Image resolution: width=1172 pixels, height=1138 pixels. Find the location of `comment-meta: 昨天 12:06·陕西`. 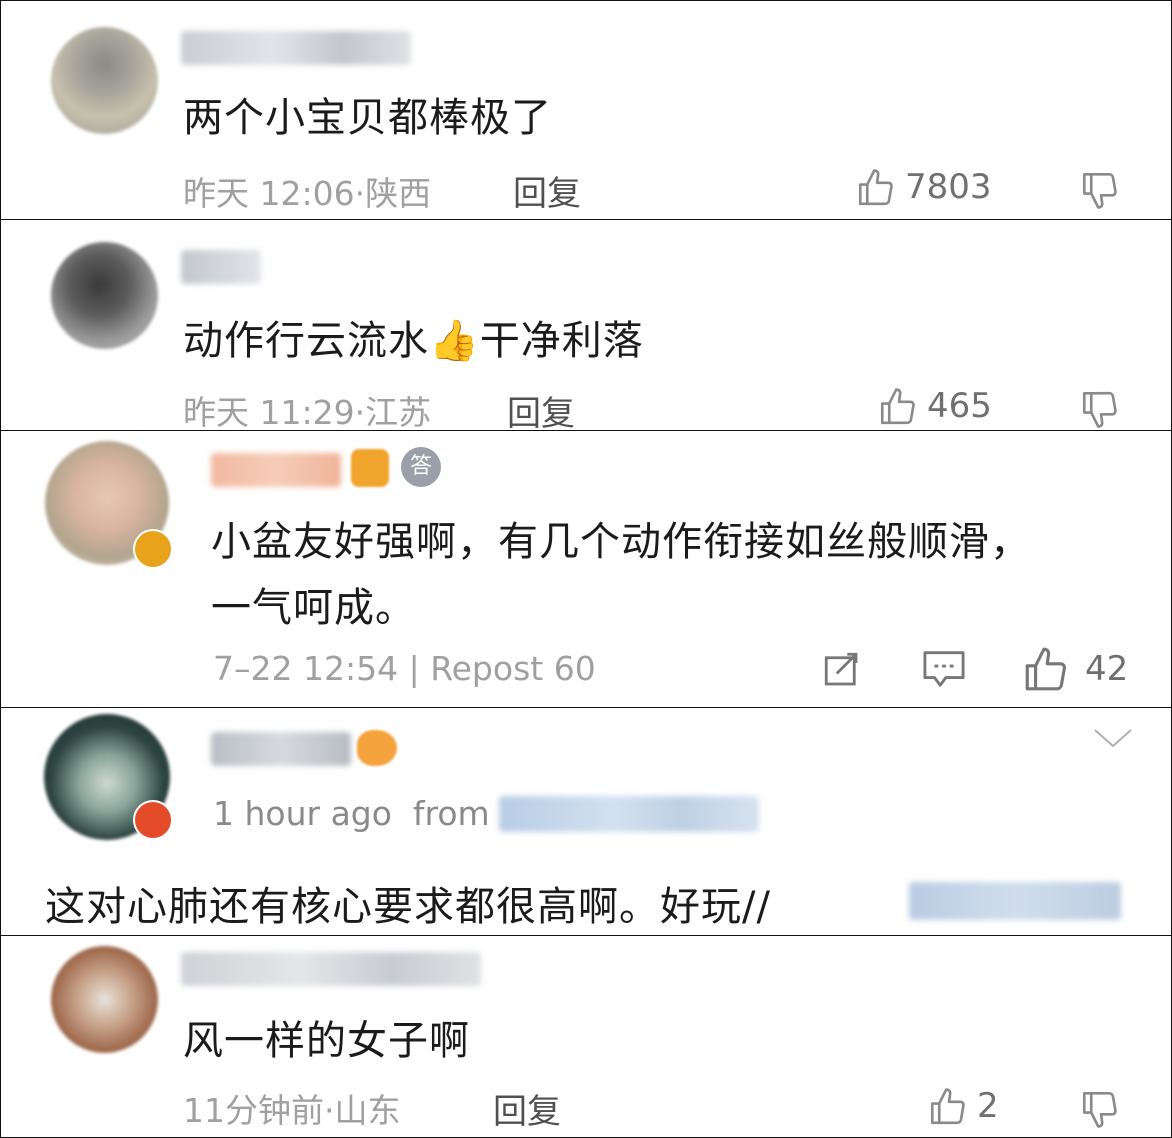

comment-meta: 昨天 12:06·陕西 is located at coordinates (307, 193).